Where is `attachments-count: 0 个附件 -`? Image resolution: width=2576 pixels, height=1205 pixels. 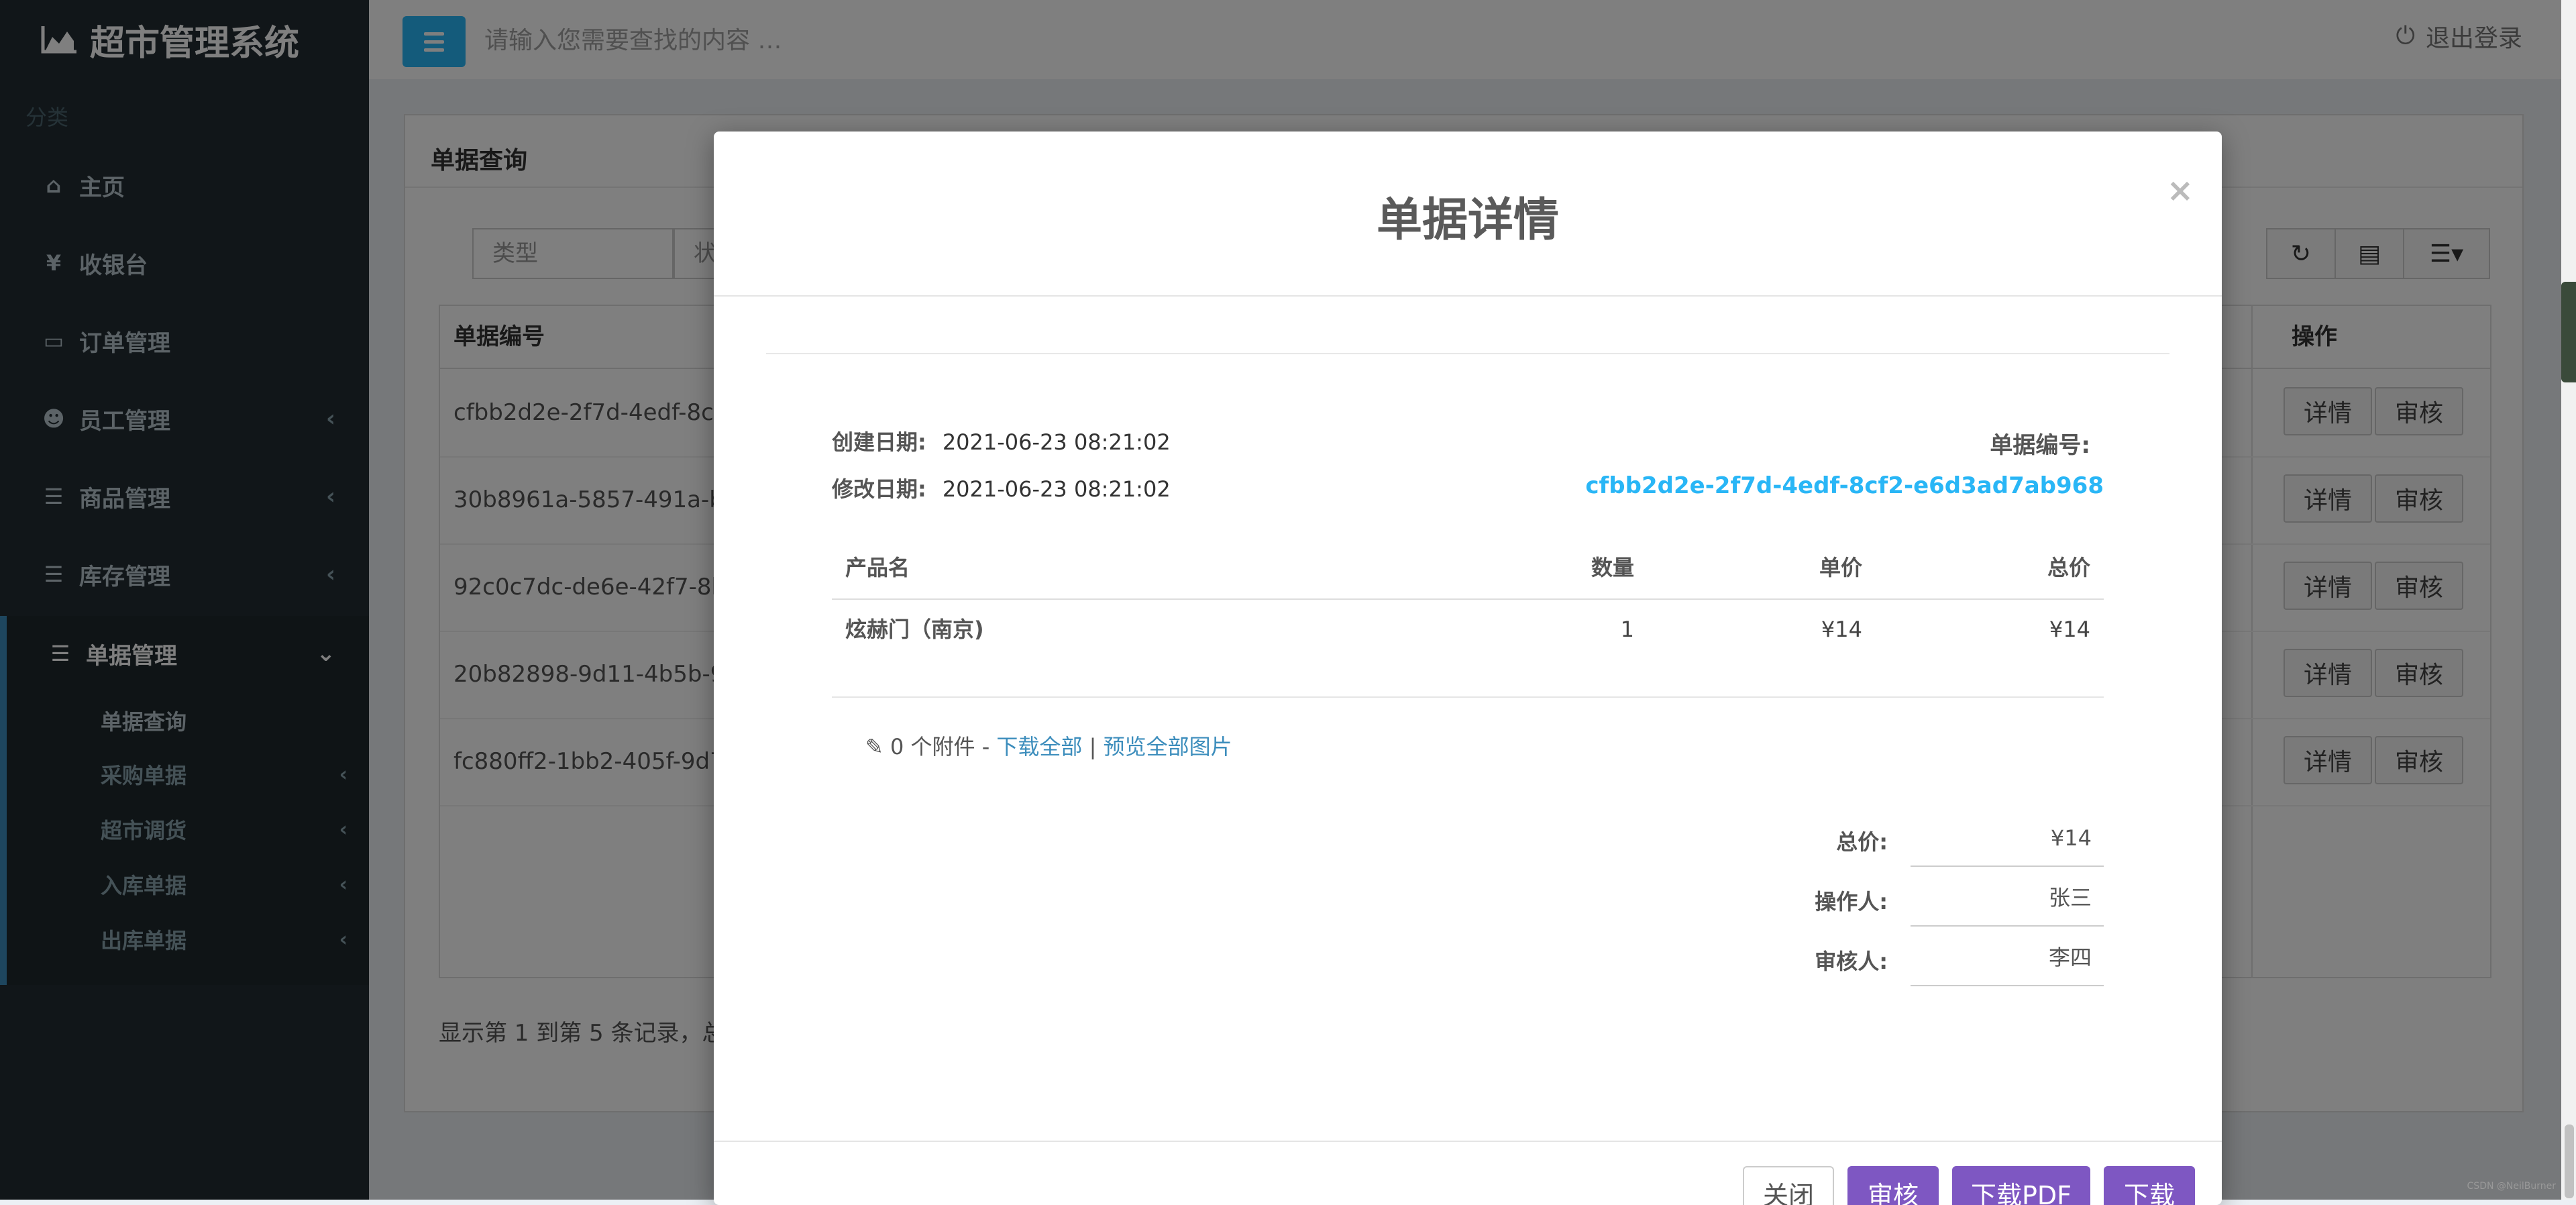
attachments-count: 0 个附件 - is located at coordinates (940, 746).